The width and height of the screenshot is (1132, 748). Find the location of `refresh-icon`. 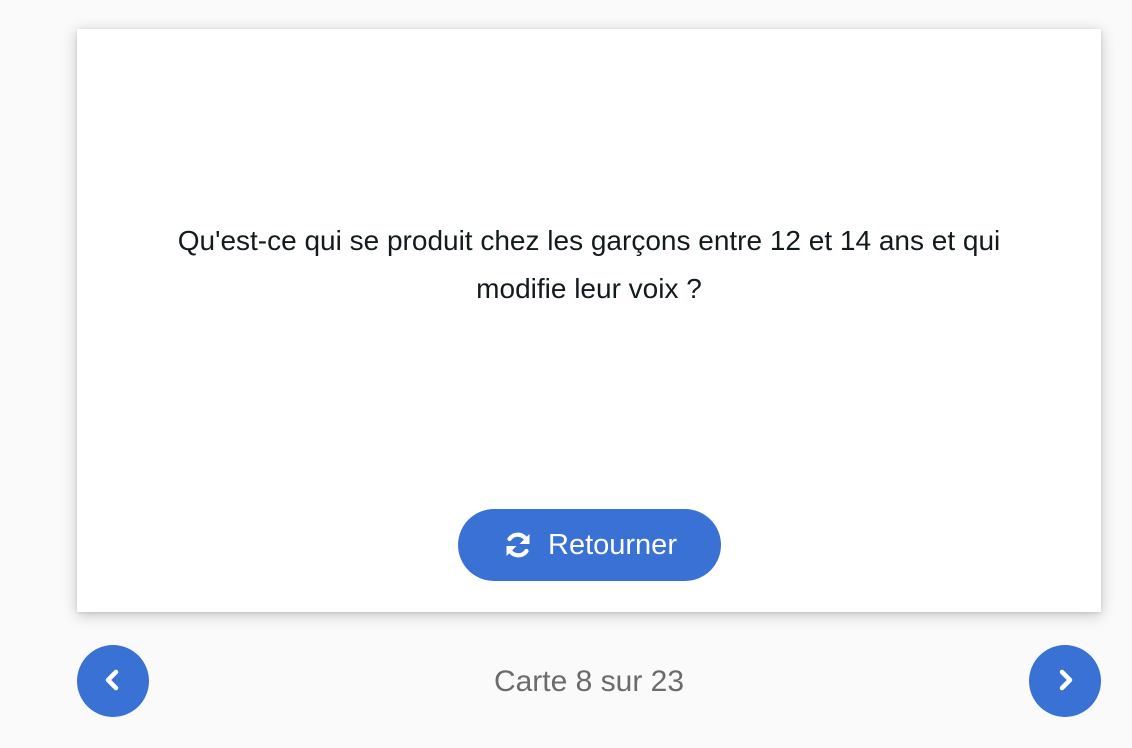

refresh-icon is located at coordinates (518, 545).